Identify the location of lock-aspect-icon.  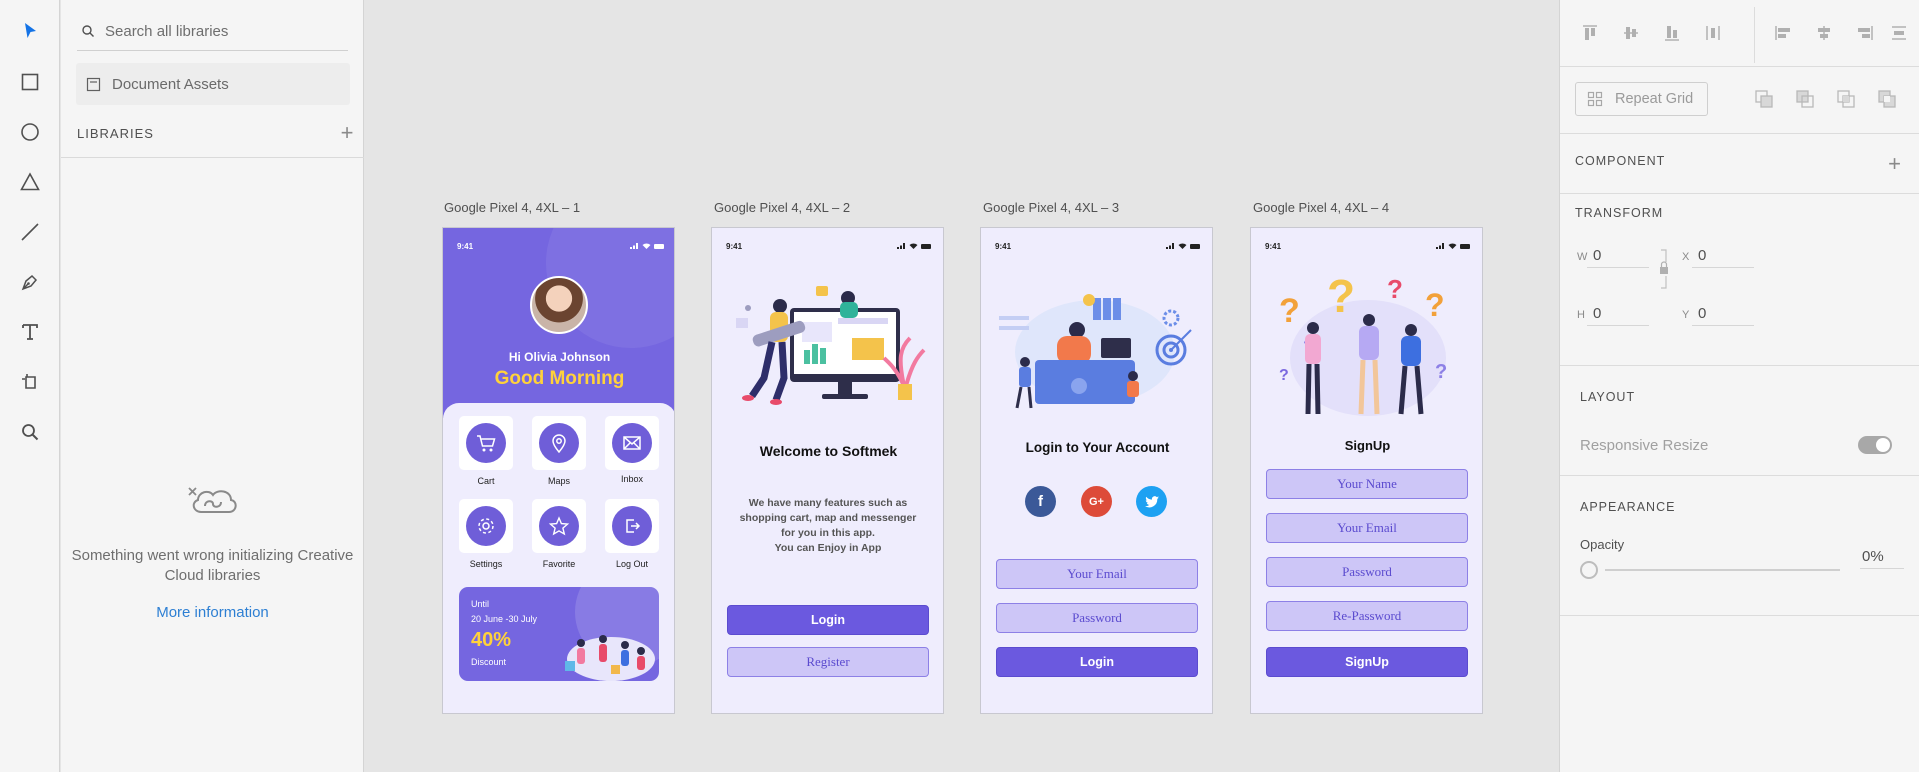
(1664, 269).